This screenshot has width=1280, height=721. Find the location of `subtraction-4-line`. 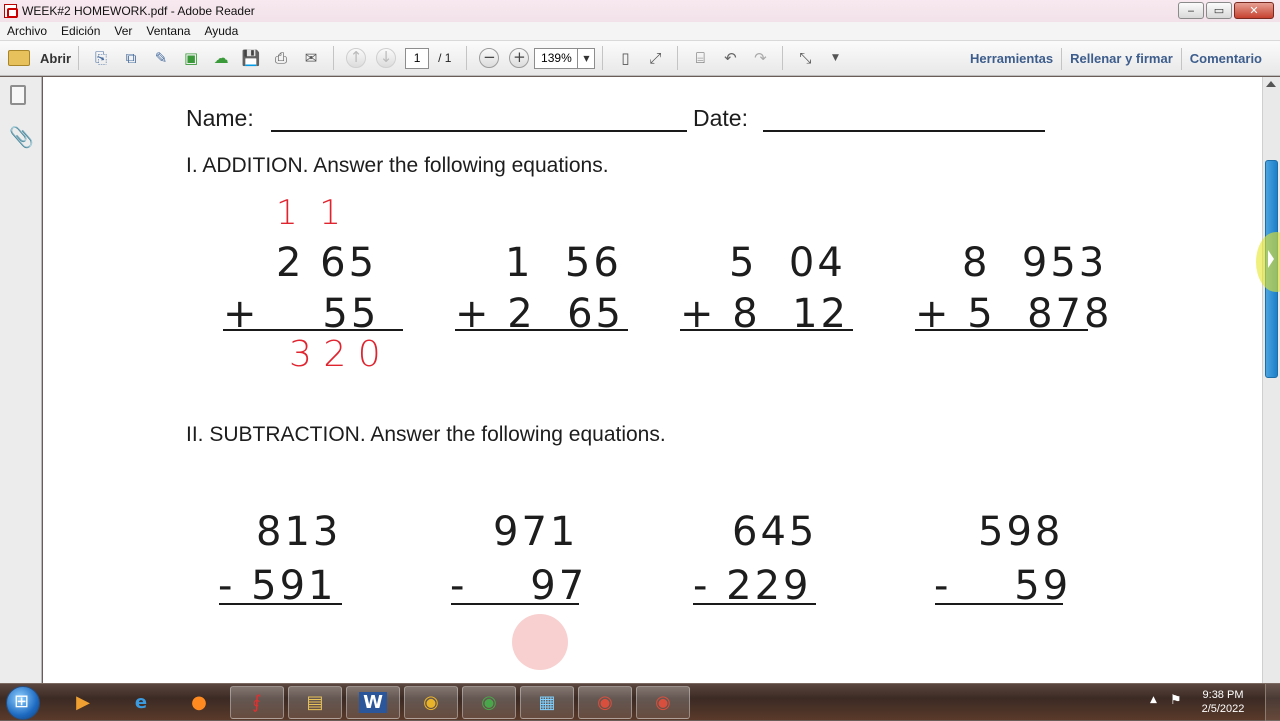

subtraction-4-line is located at coordinates (999, 604).